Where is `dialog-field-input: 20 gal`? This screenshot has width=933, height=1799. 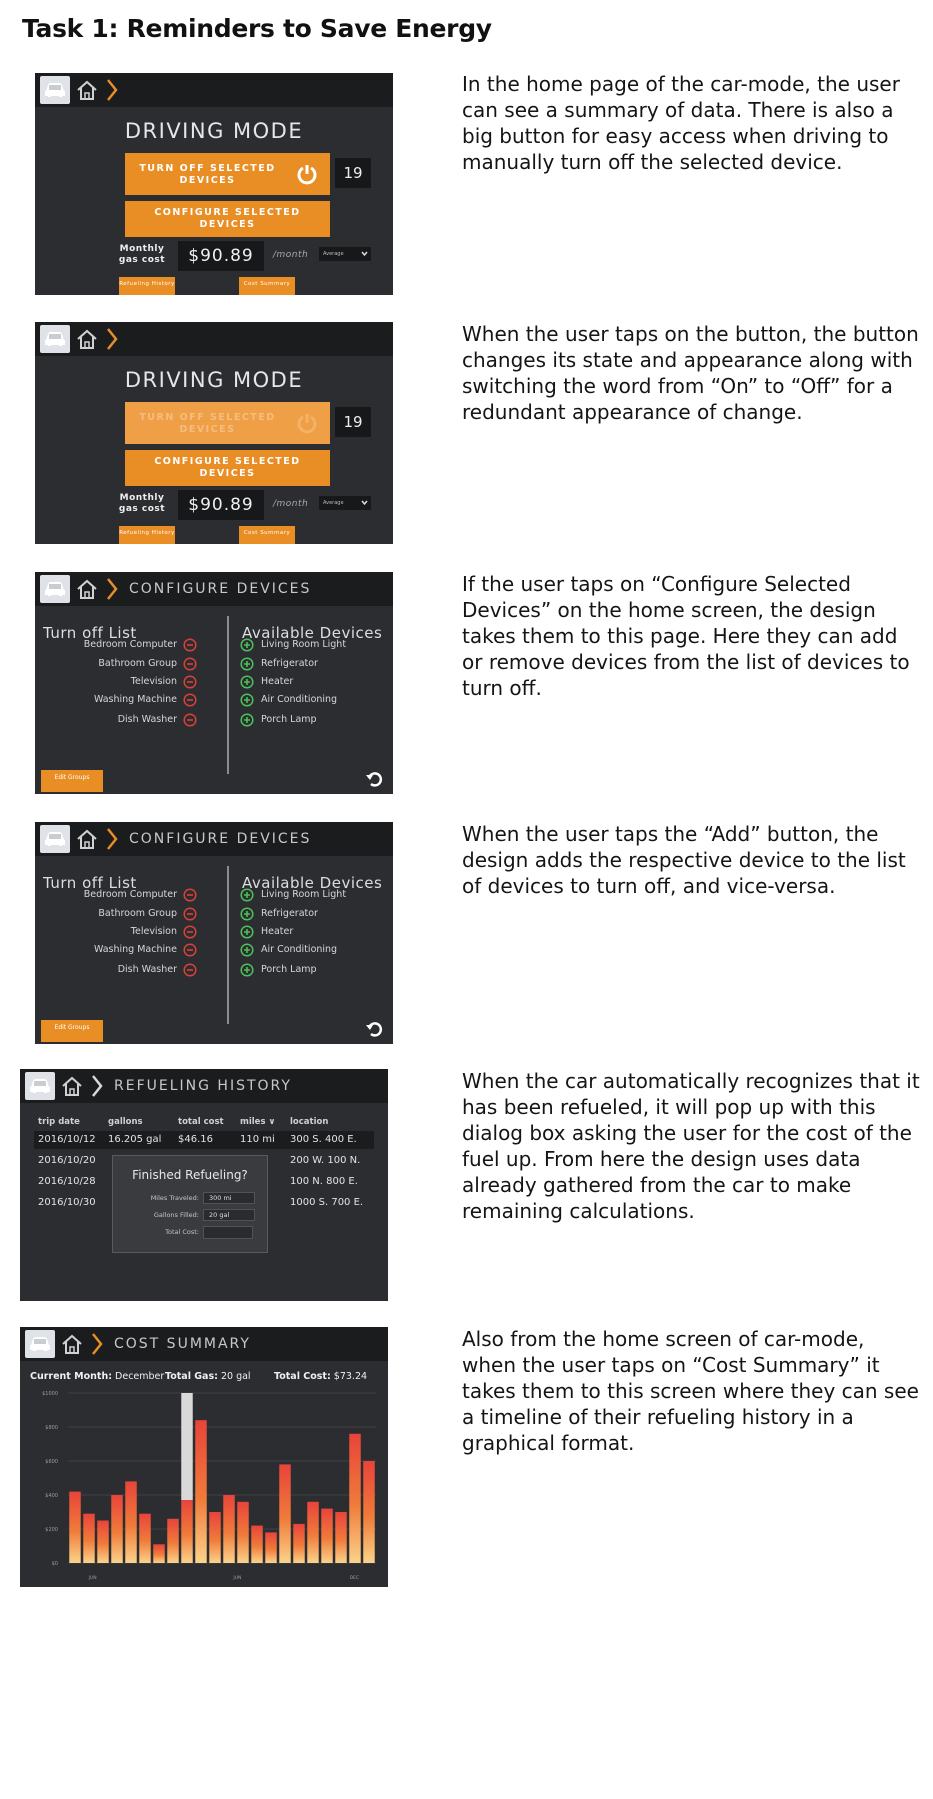 dialog-field-input: 20 gal is located at coordinates (229, 1215).